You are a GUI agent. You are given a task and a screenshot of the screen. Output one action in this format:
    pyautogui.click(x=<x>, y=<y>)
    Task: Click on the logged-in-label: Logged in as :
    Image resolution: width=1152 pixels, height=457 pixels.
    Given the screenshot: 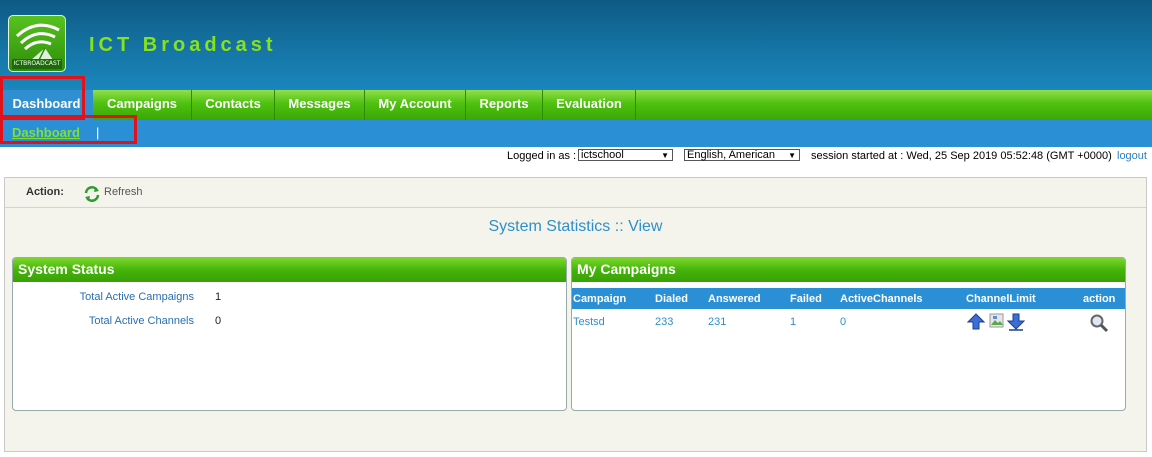 What is the action you would take?
    pyautogui.click(x=542, y=156)
    